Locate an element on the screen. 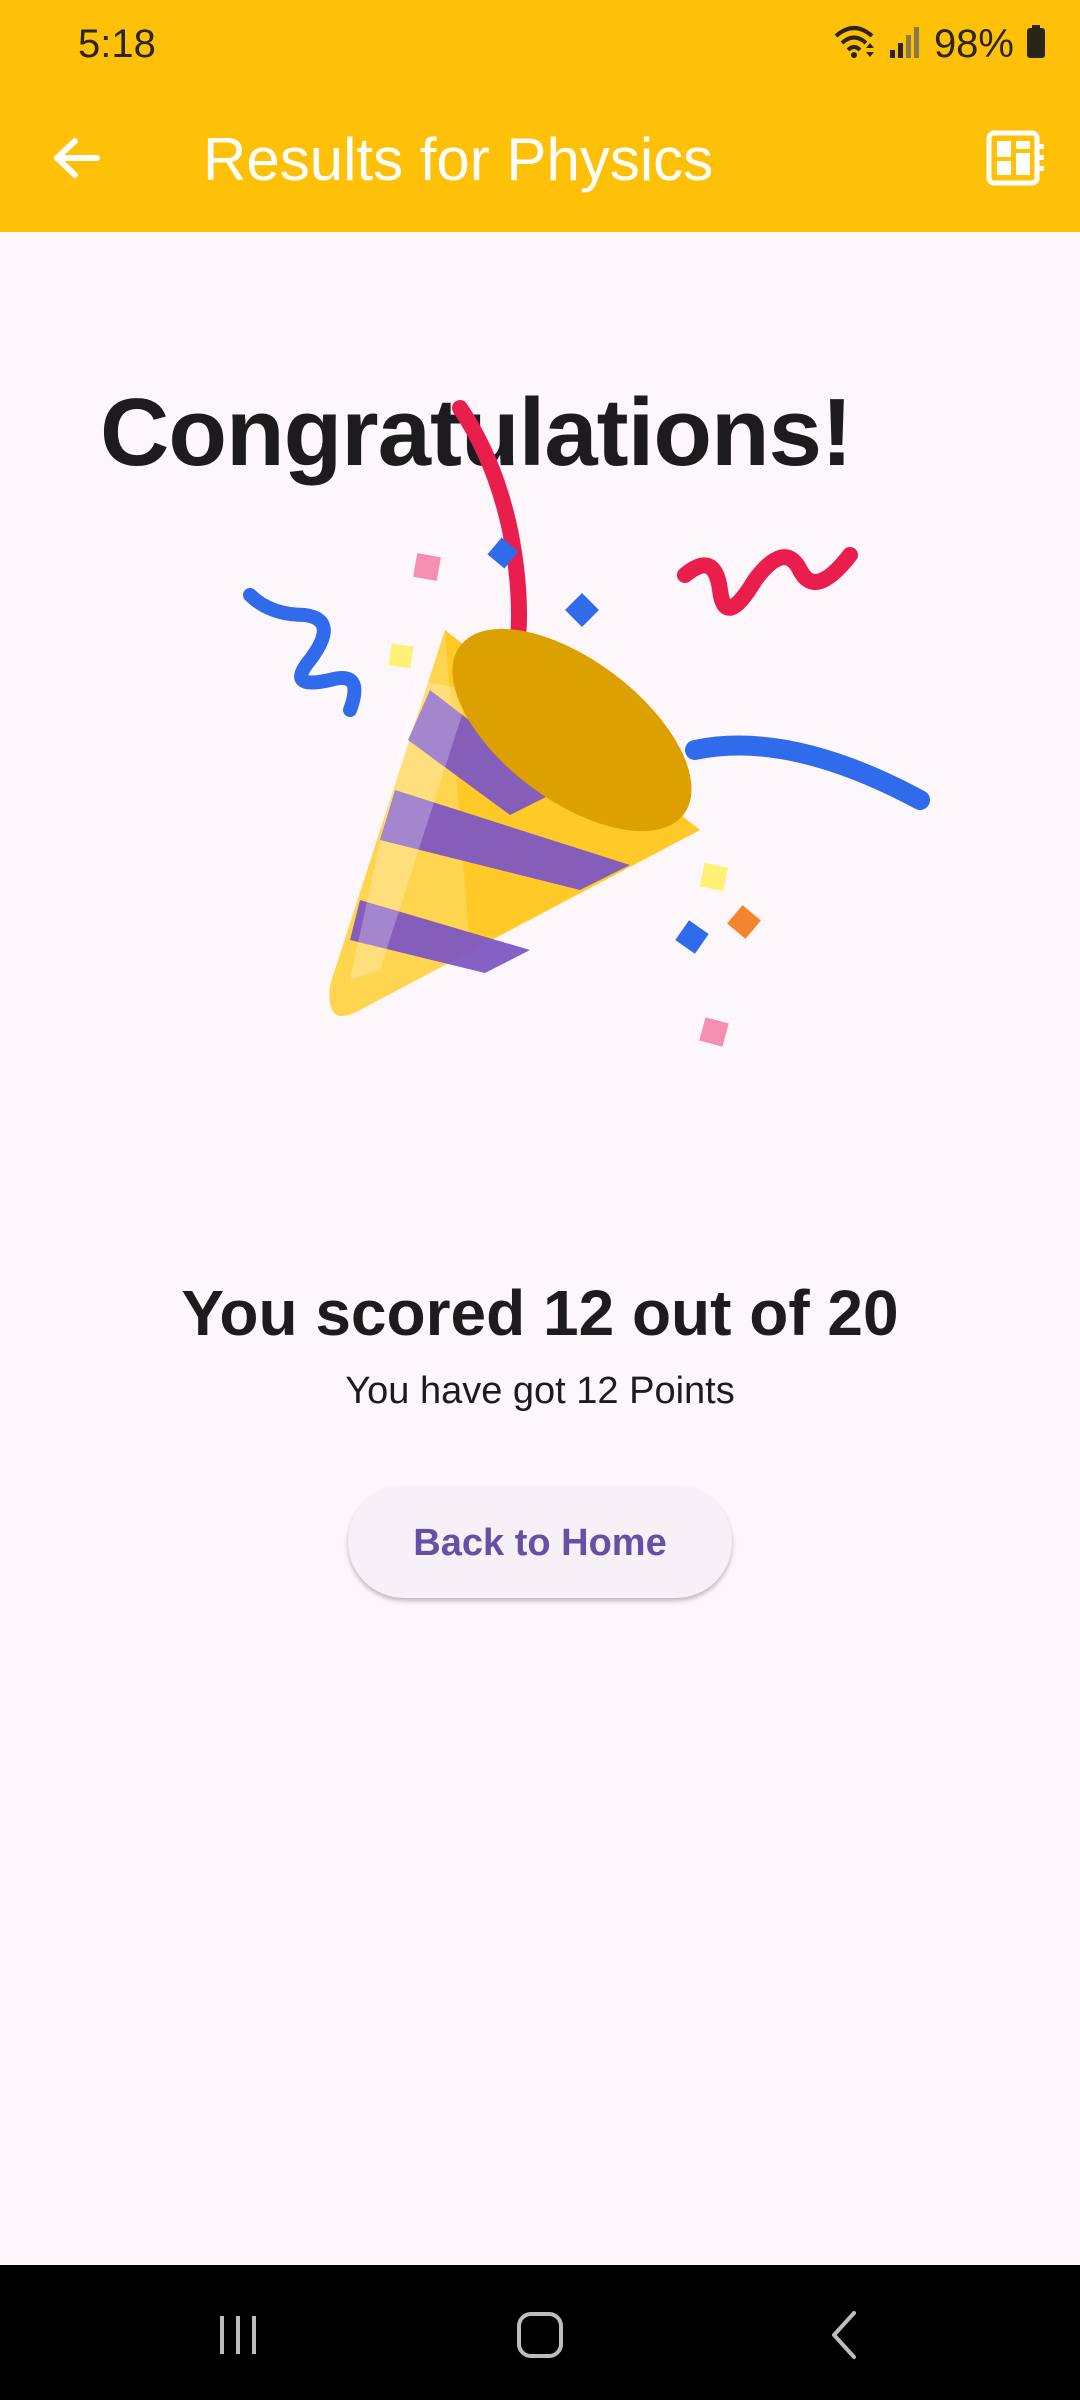  battery-icon is located at coordinates (1036, 44).